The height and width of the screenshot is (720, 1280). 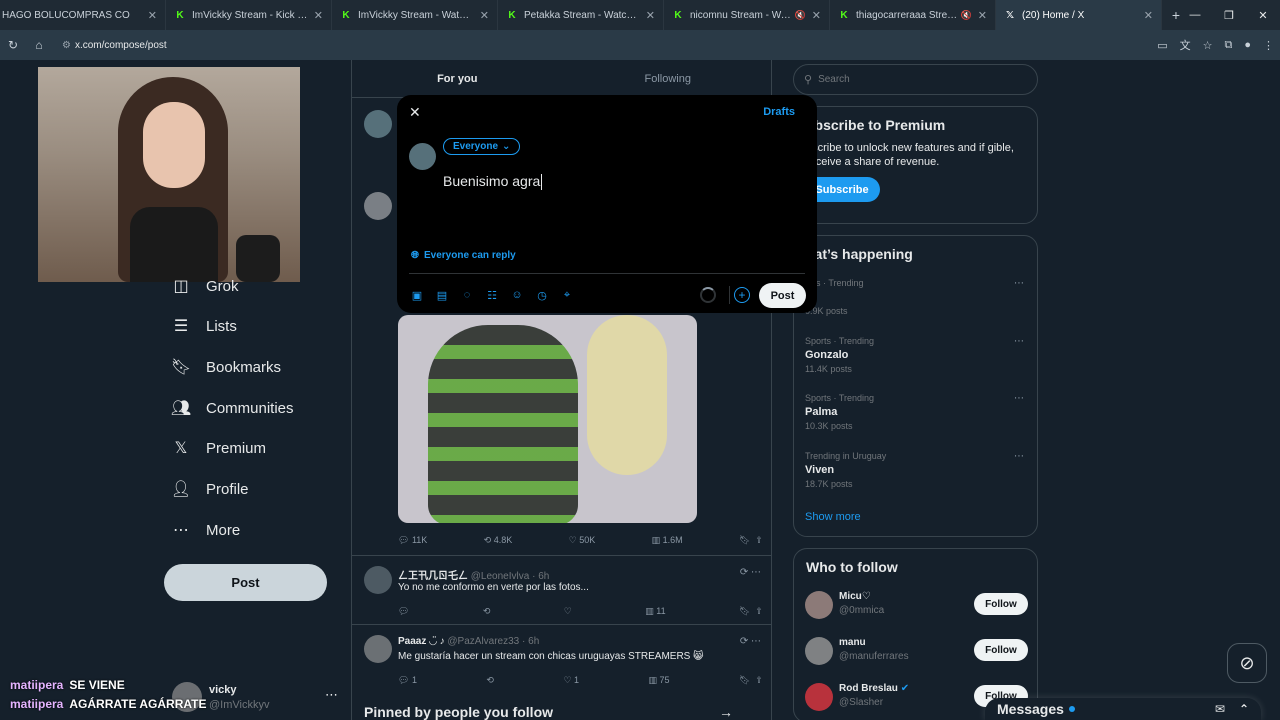 What do you see at coordinates (1247, 663) in the screenshot?
I see `grok-button: ⊘` at bounding box center [1247, 663].